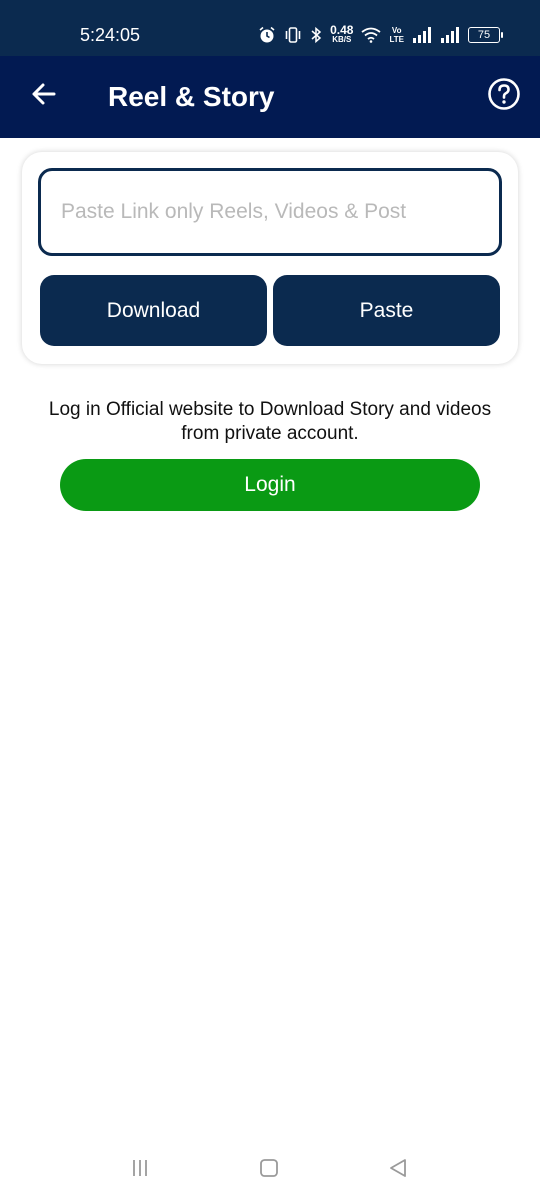  What do you see at coordinates (293, 35) in the screenshot?
I see `vibrate-icon` at bounding box center [293, 35].